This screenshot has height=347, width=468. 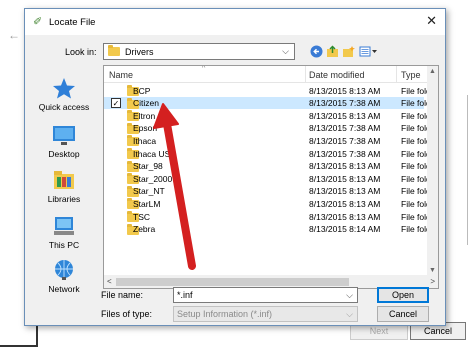 I want to click on sort-ascending-icon: ^, so click(x=204, y=68).